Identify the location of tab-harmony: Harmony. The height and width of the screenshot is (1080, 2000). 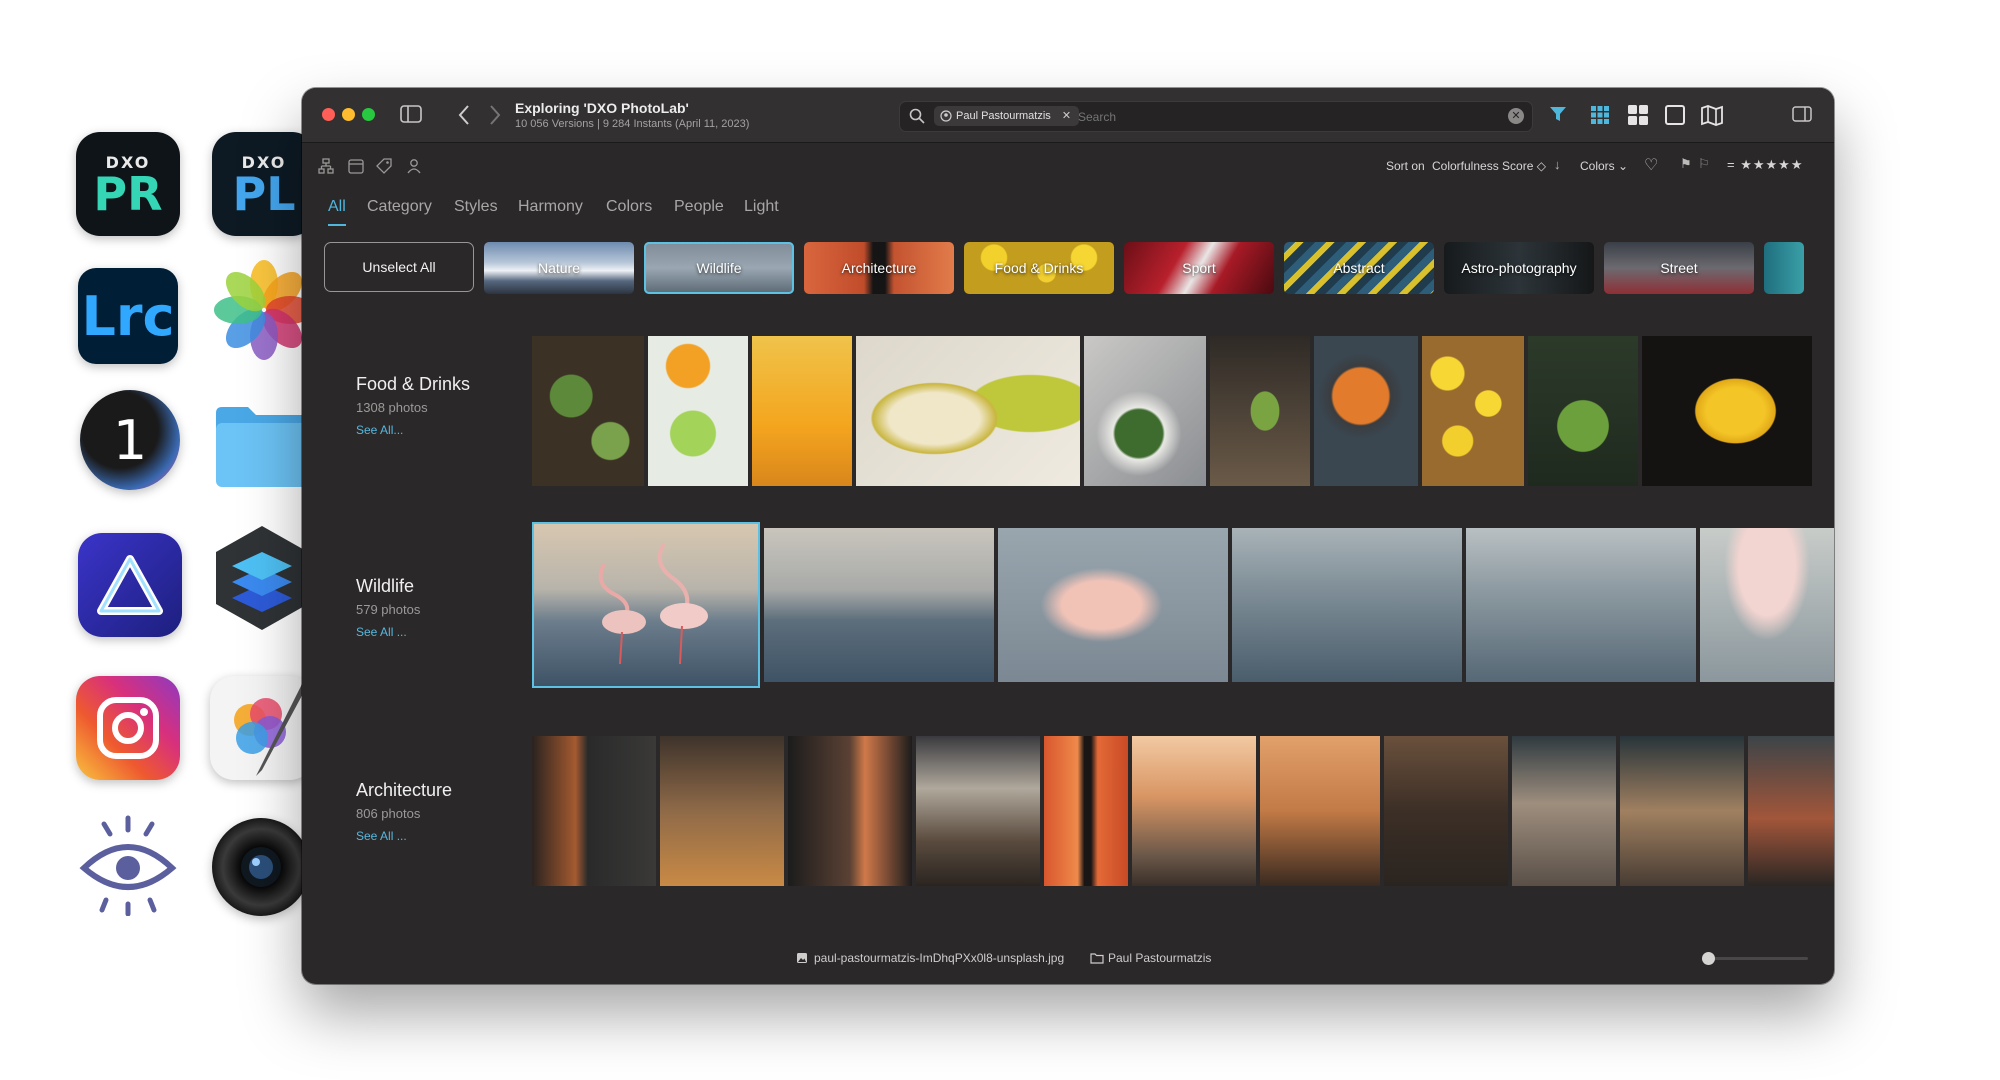
(550, 207).